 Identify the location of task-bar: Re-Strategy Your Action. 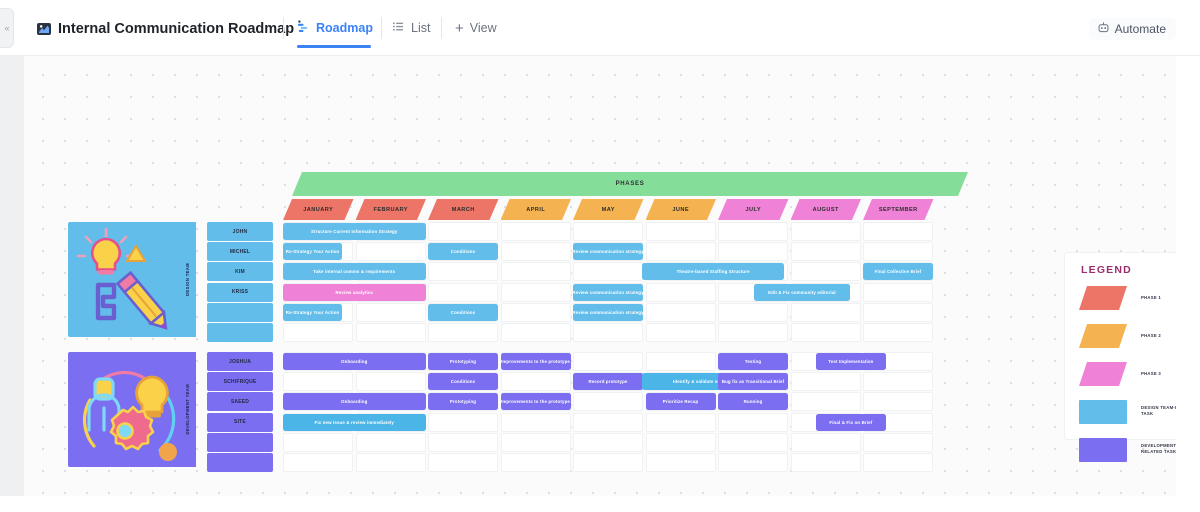
(313, 252).